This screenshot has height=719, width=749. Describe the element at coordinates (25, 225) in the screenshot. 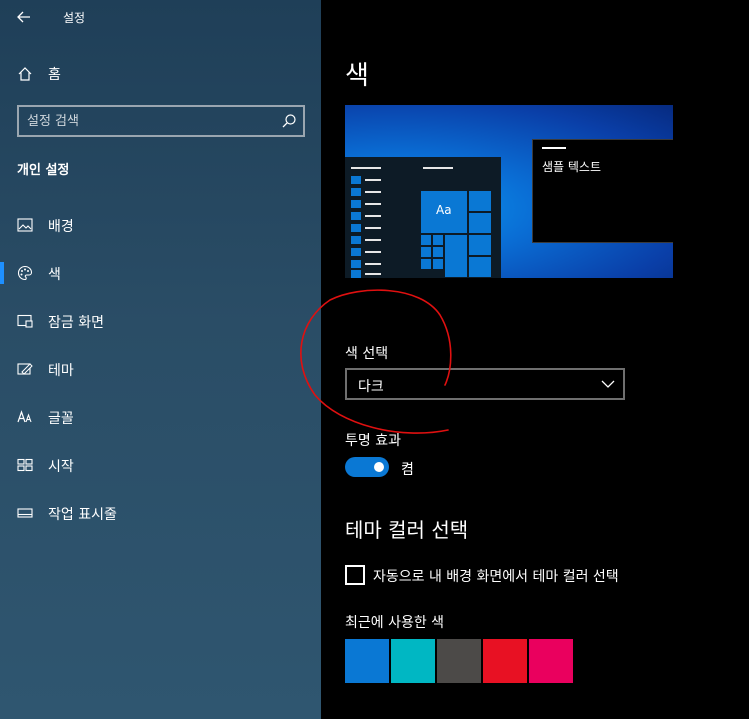

I see `image-icon` at that location.